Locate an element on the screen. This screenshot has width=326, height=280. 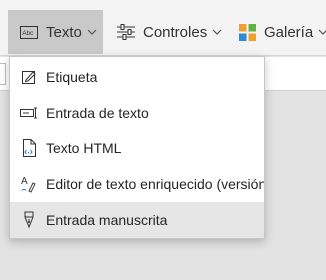
html-document-icon is located at coordinates (29, 148).